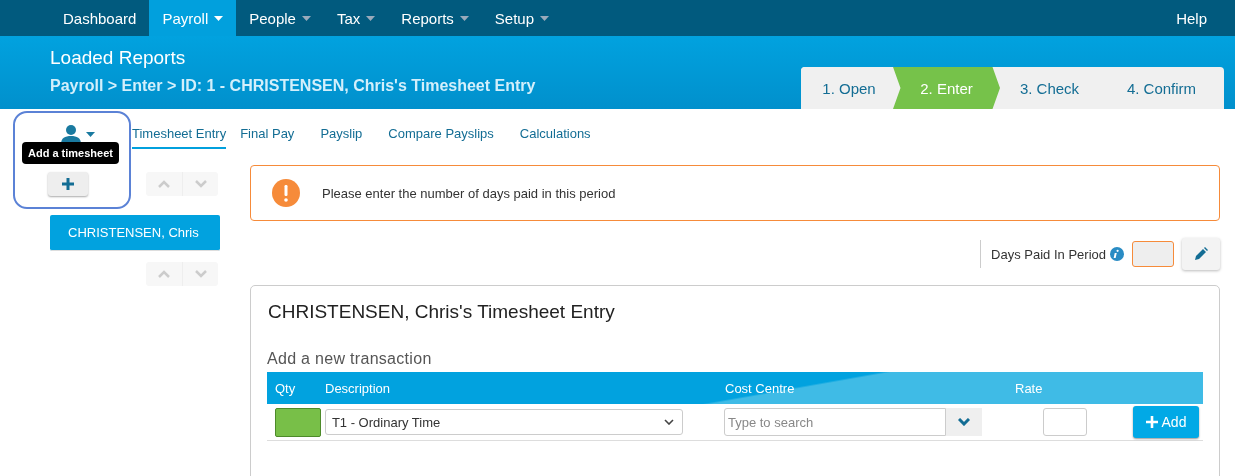  I want to click on info-icon, so click(1117, 254).